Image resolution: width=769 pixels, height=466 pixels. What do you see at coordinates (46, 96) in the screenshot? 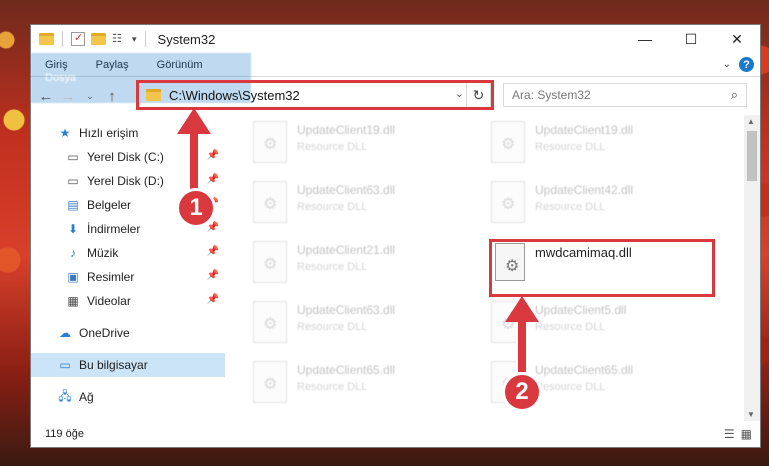
I see `back-arrow-icon: ←` at bounding box center [46, 96].